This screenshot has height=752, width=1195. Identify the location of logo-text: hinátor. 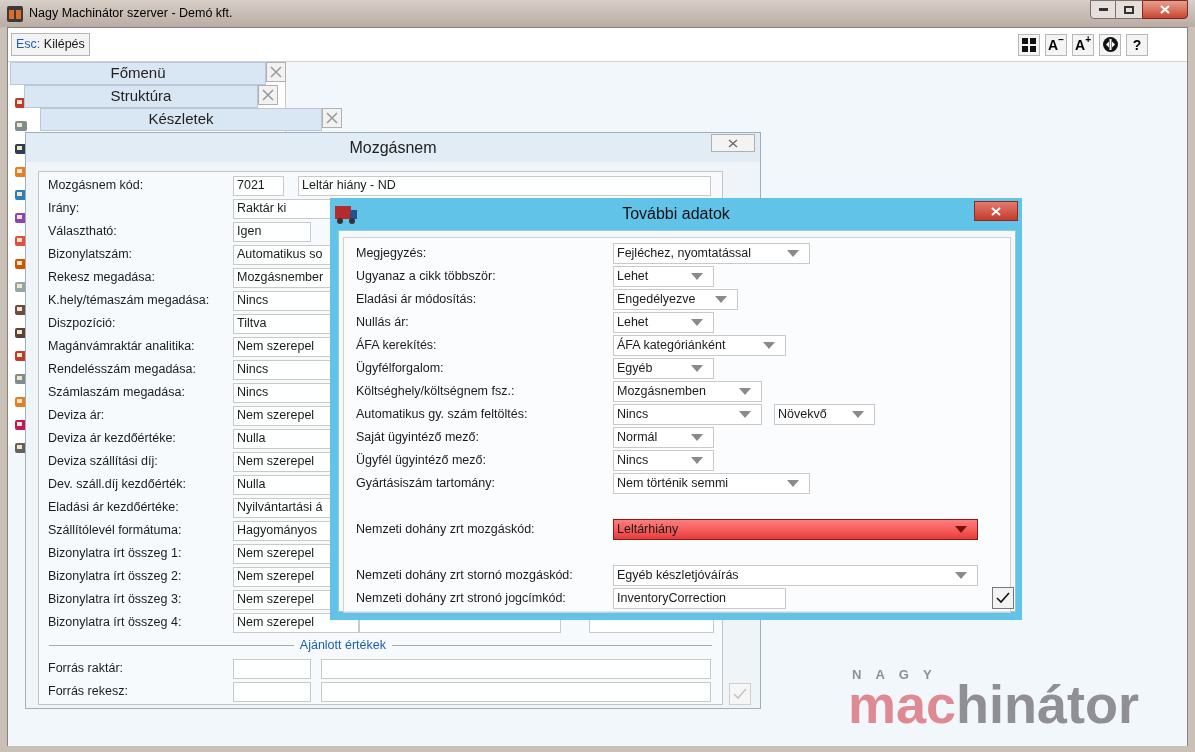
(1048, 704).